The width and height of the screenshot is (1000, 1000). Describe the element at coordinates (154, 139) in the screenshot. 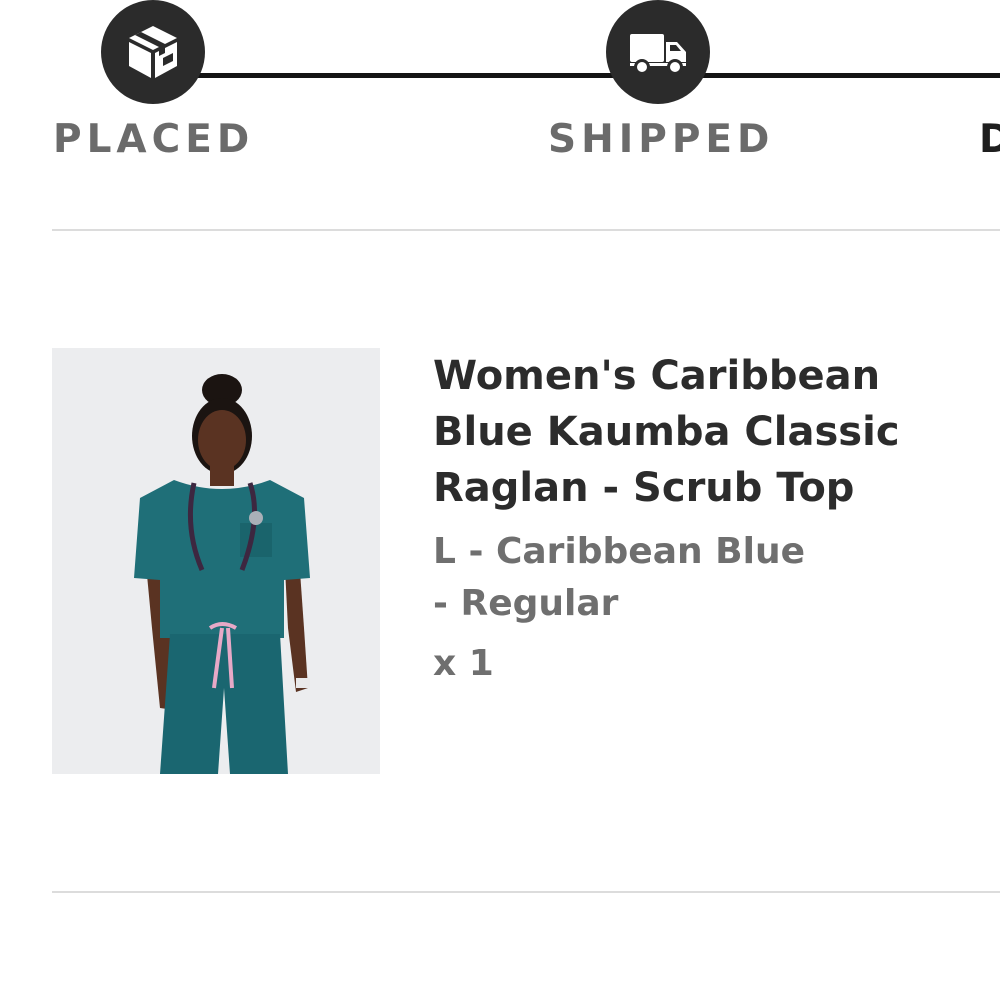

I see `step-label-placed: PLACED` at that location.